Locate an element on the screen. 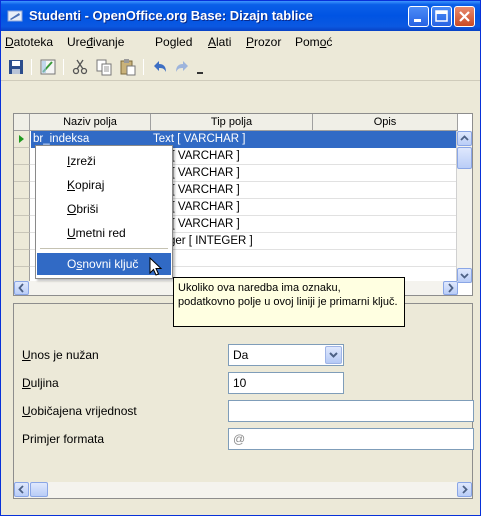  field-type-cell: Text [ VARCHAR ] is located at coordinates (232, 139).